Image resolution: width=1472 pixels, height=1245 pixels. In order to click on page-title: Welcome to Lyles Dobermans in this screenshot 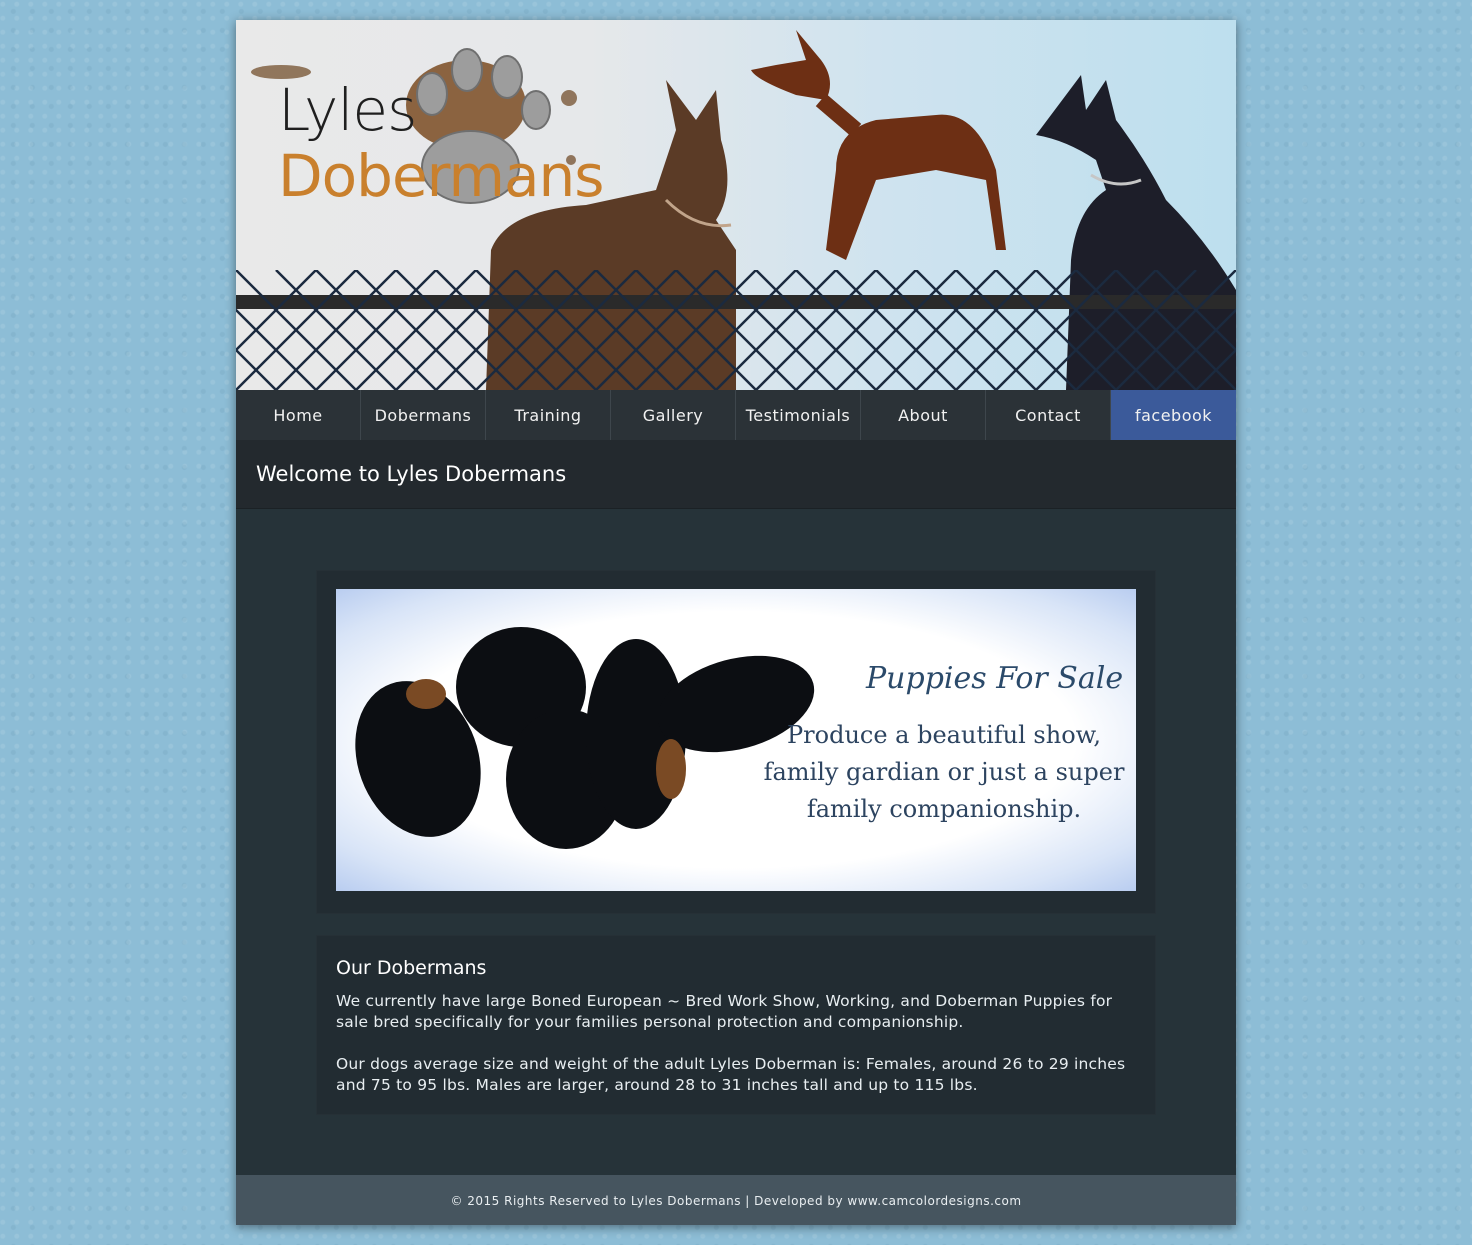, I will do `click(411, 474)`.